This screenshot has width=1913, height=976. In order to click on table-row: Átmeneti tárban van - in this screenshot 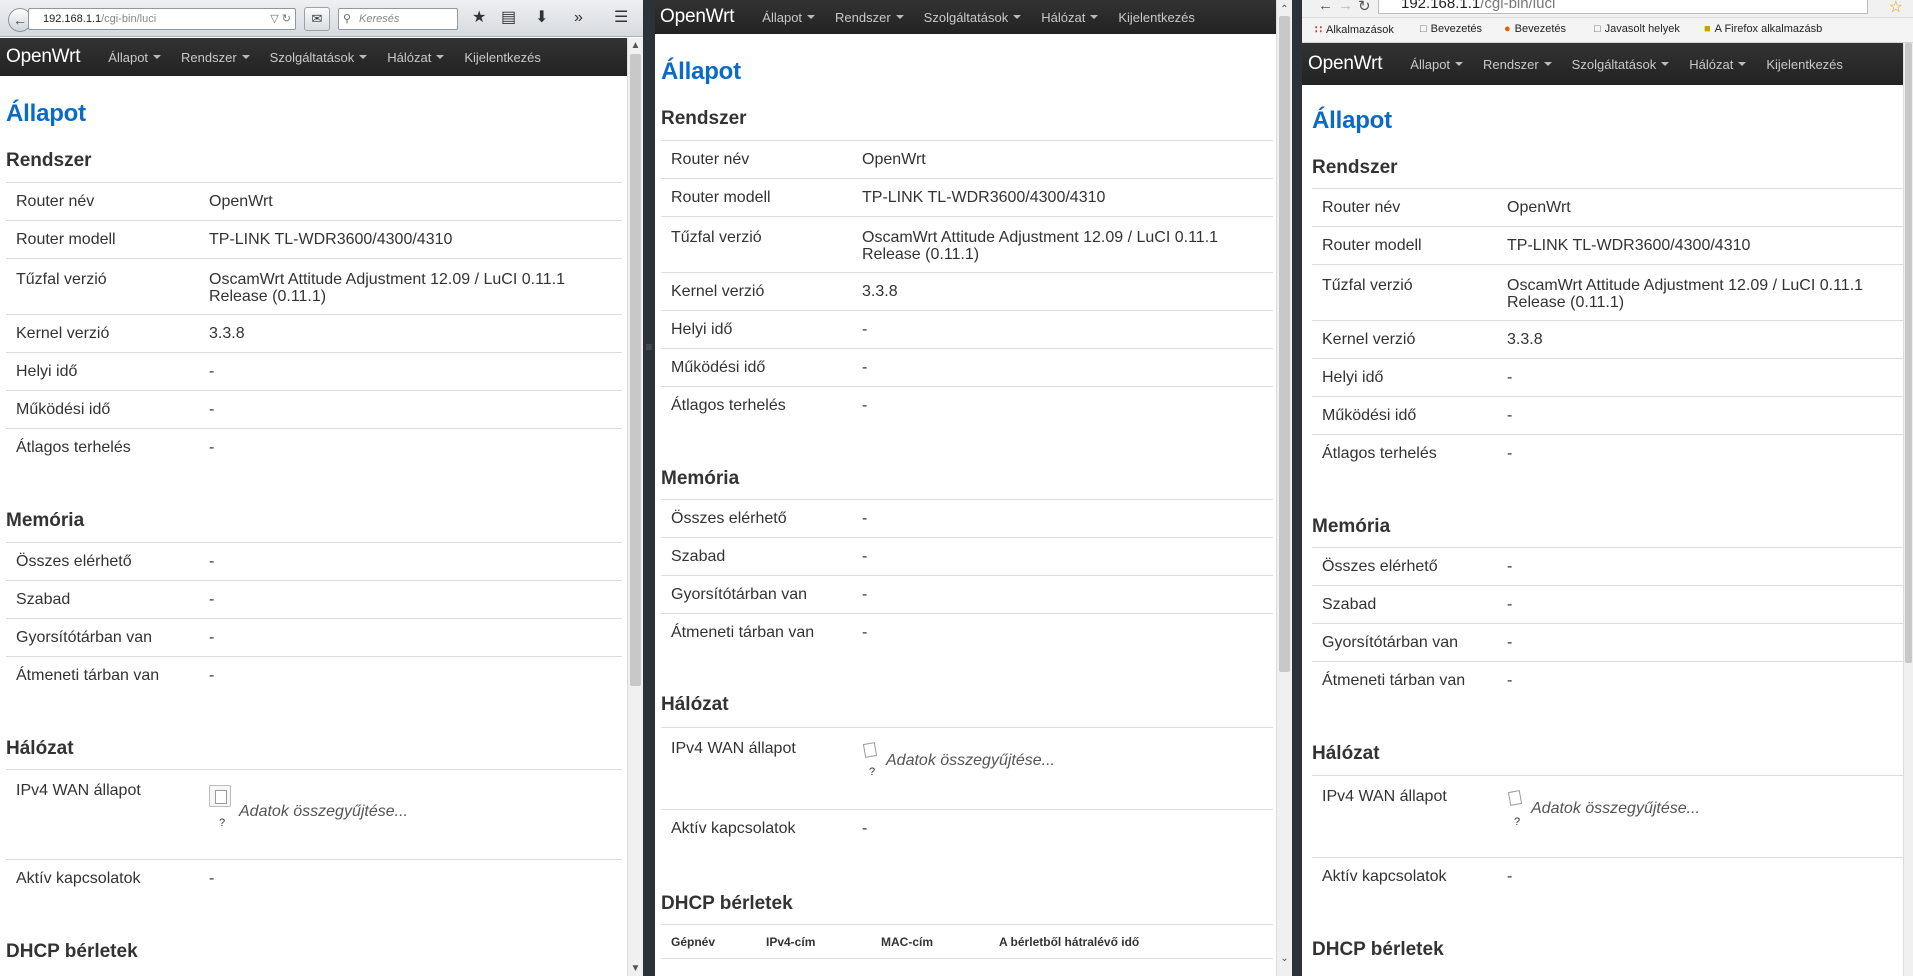, I will do `click(314, 675)`.